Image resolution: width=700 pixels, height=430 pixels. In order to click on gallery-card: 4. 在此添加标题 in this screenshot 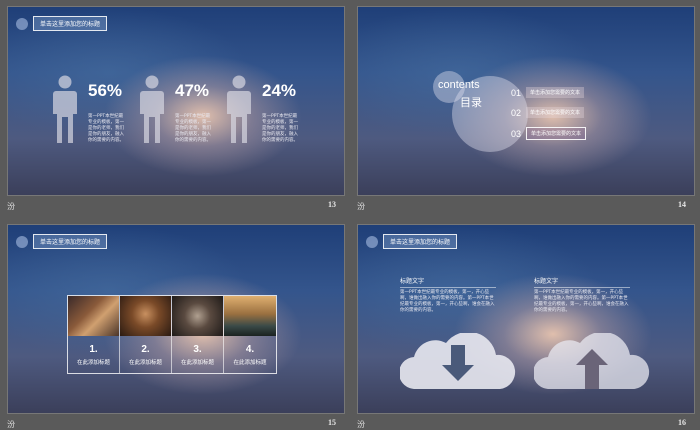, I will do `click(250, 334)`.